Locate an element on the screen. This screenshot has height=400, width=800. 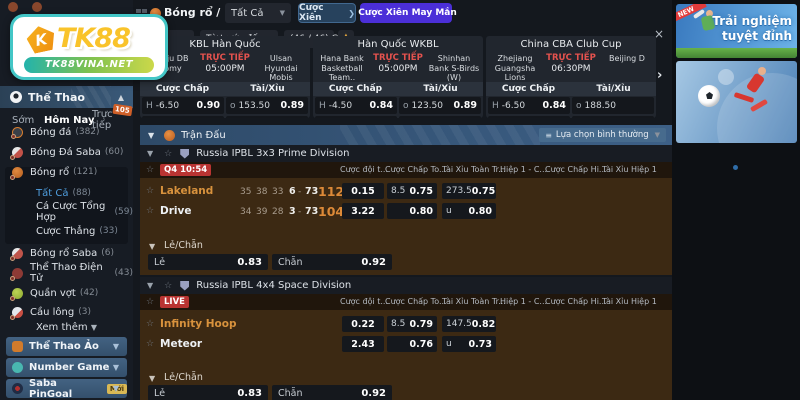
moneyline-odds: 3.22 is located at coordinates (363, 211).